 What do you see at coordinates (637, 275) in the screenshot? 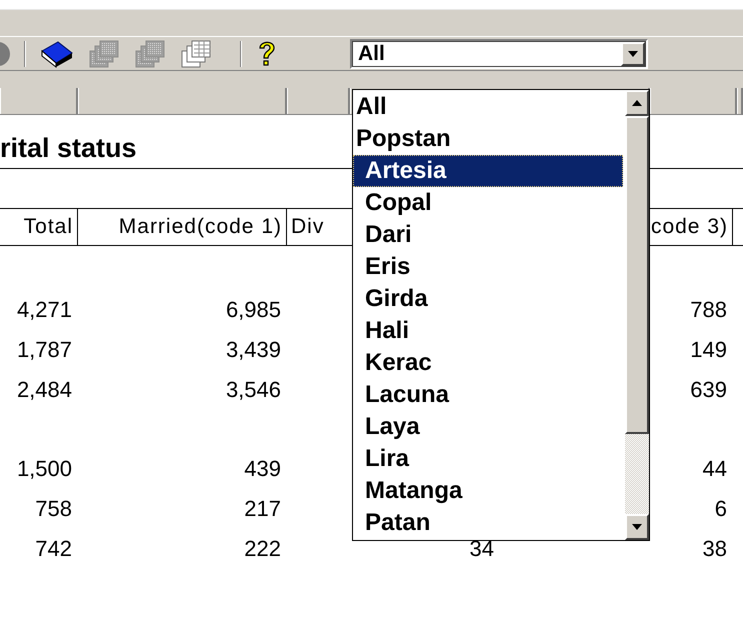
I see `scroll-thumb` at bounding box center [637, 275].